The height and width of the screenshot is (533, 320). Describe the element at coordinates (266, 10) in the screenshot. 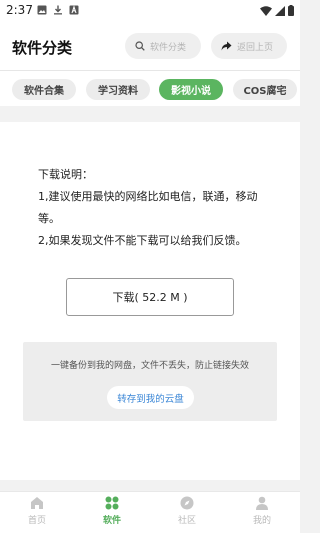

I see `wifi-icon` at that location.